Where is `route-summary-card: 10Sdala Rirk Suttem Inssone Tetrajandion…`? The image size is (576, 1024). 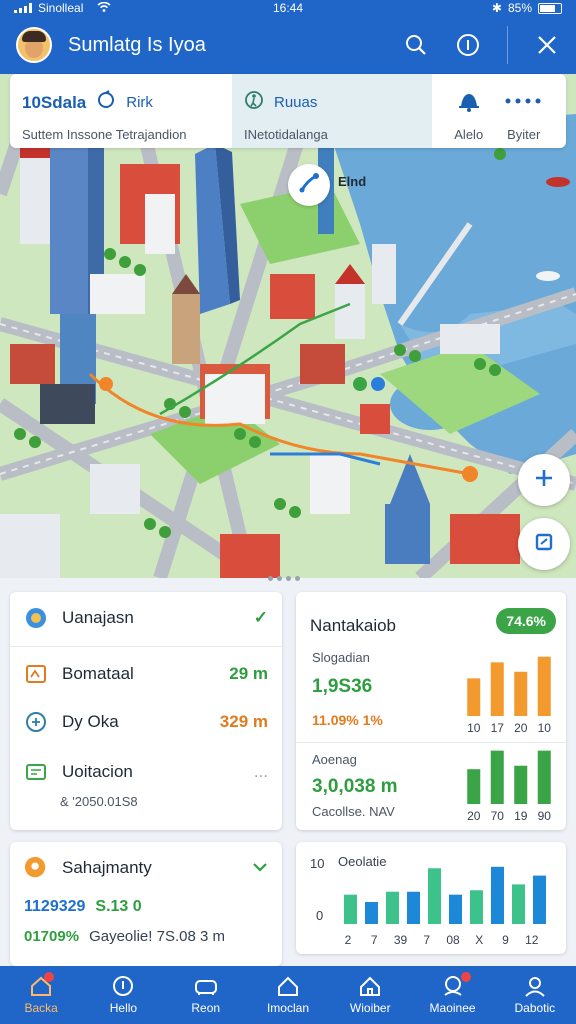
route-summary-card: 10Sdala Rirk Suttem Inssone Tetrajandion… is located at coordinates (288, 111).